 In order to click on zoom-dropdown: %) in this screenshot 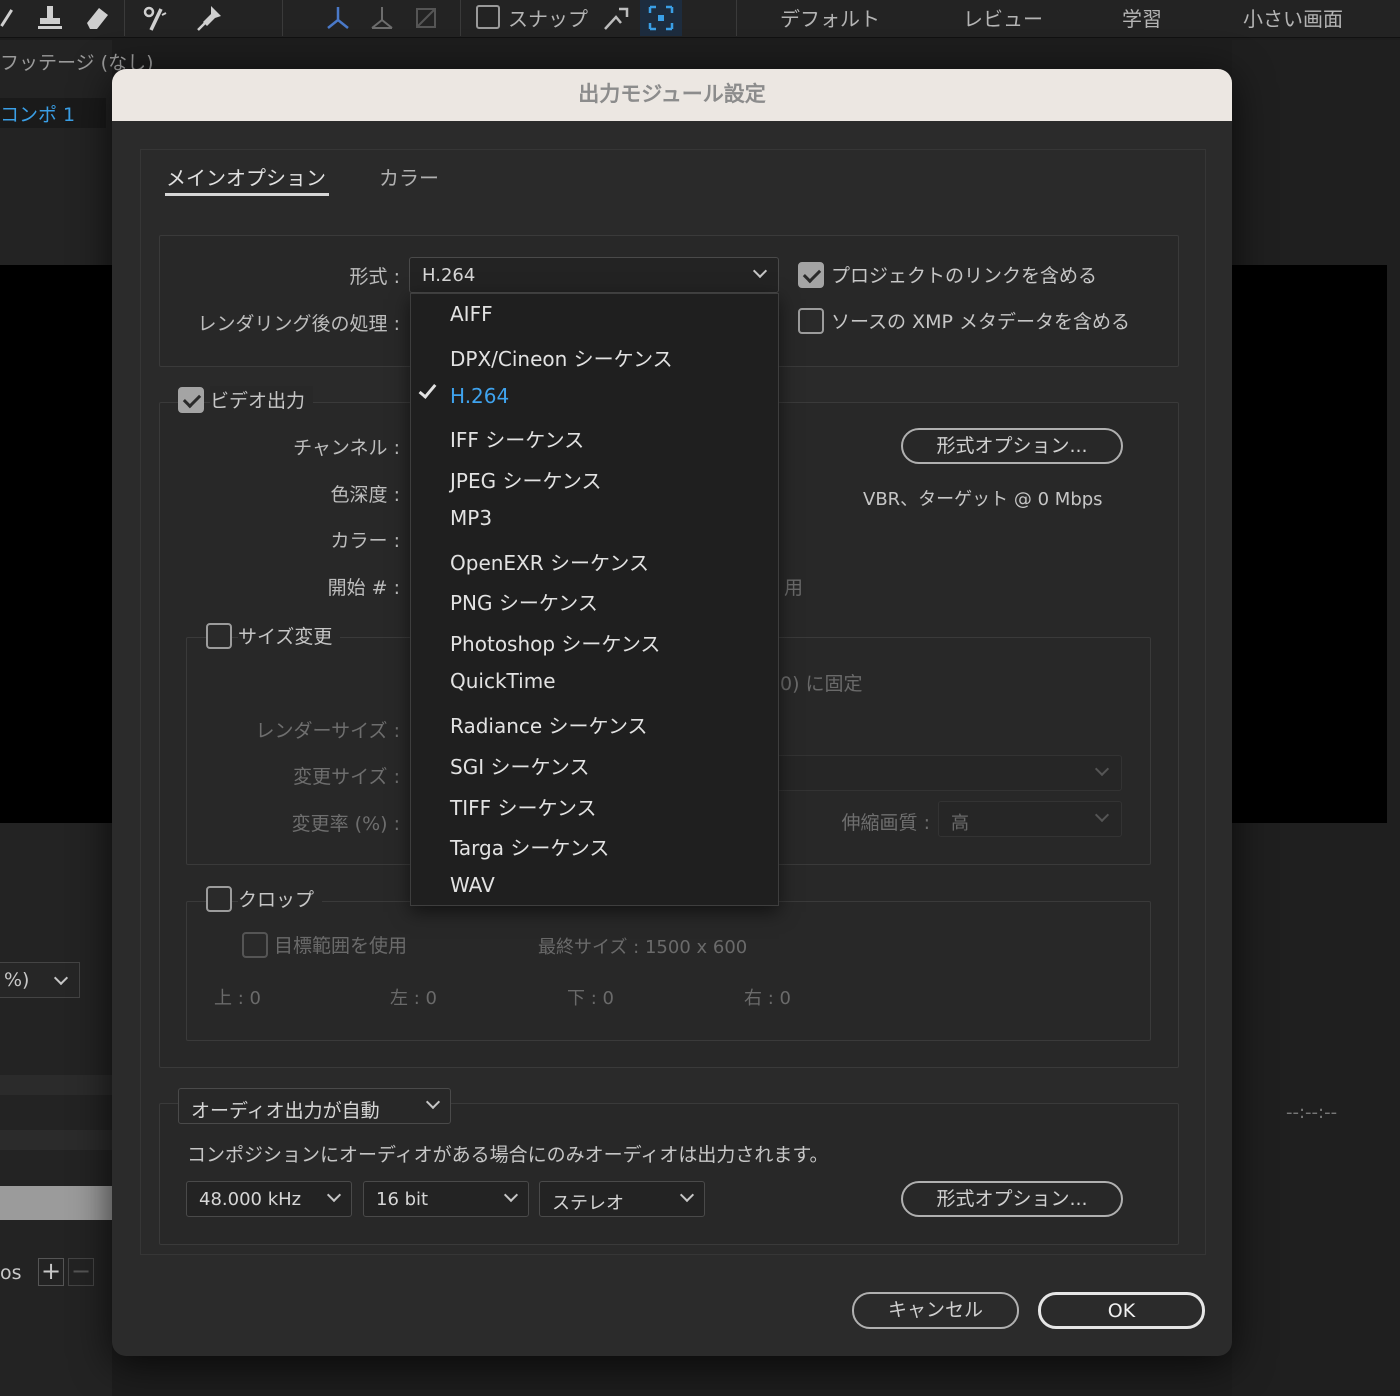, I will do `click(40, 980)`.